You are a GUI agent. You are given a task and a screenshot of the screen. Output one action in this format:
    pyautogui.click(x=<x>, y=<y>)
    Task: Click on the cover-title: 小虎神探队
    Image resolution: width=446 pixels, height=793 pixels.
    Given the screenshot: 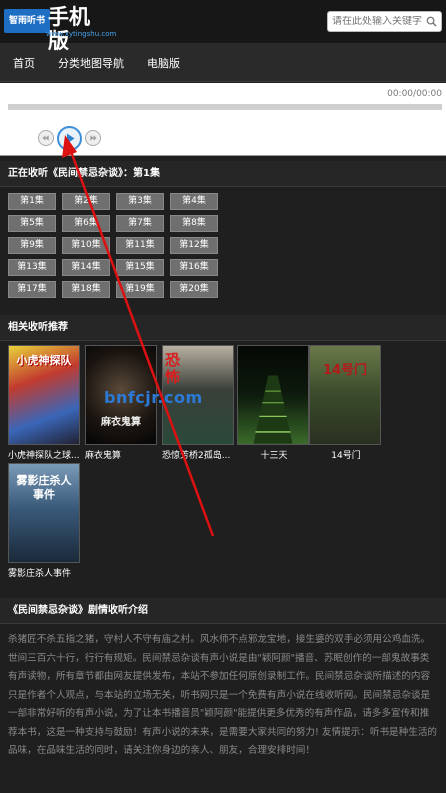 What is the action you would take?
    pyautogui.click(x=44, y=360)
    